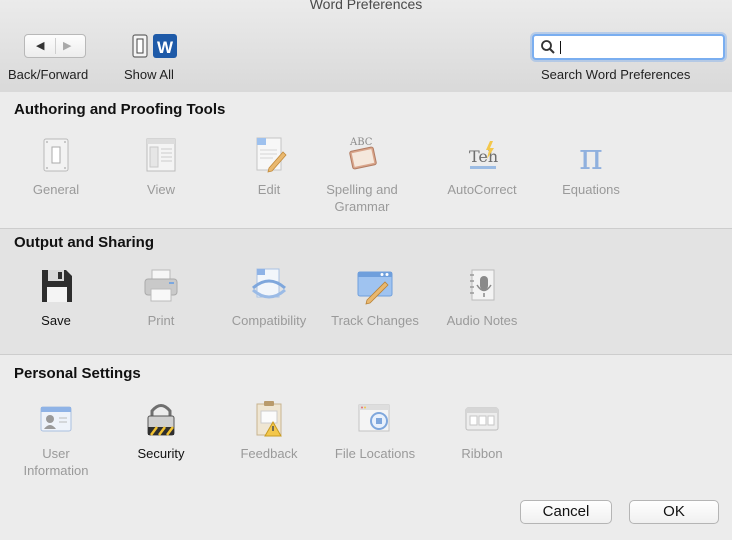 Image resolution: width=732 pixels, height=540 pixels. Describe the element at coordinates (560, 47) in the screenshot. I see `text-caret` at that location.